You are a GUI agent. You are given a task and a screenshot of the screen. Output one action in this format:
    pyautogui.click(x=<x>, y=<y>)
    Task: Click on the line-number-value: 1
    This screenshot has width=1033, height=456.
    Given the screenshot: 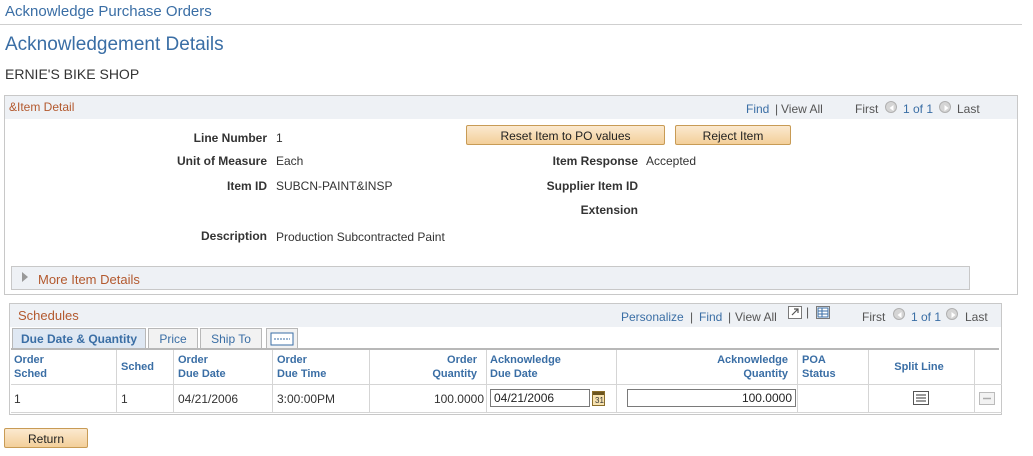 What is the action you would take?
    pyautogui.click(x=279, y=138)
    